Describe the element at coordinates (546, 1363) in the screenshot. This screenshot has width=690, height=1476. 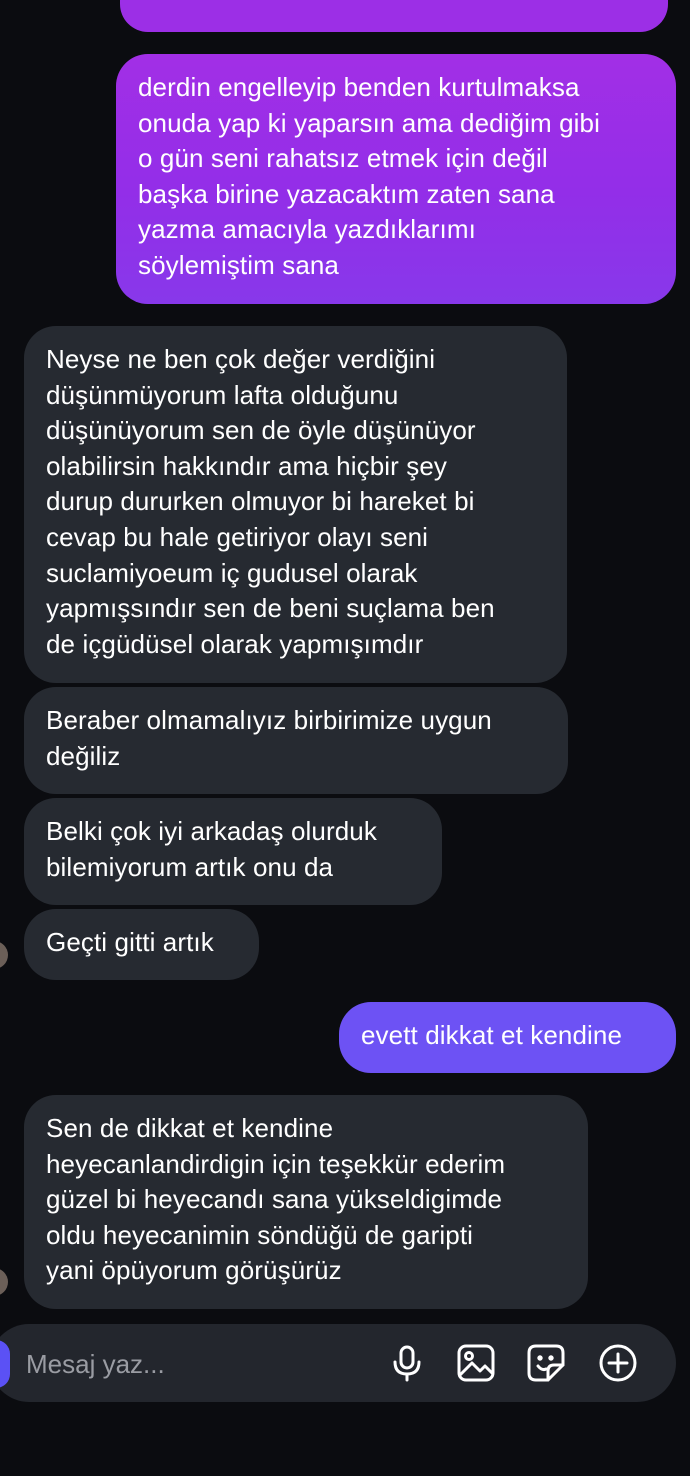
I see `sticker-icon` at that location.